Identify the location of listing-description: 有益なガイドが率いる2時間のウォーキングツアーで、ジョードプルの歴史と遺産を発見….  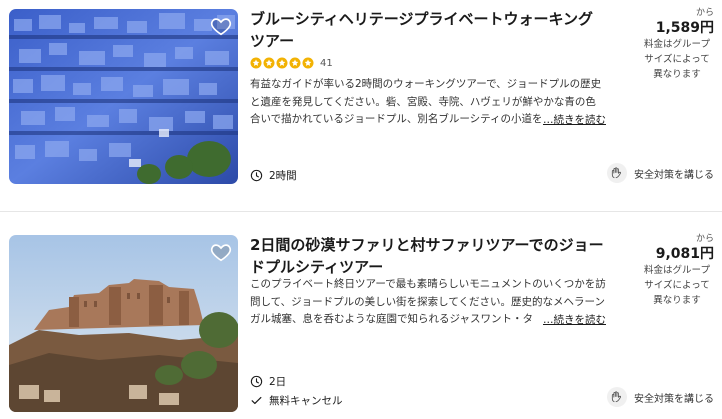
(428, 102).